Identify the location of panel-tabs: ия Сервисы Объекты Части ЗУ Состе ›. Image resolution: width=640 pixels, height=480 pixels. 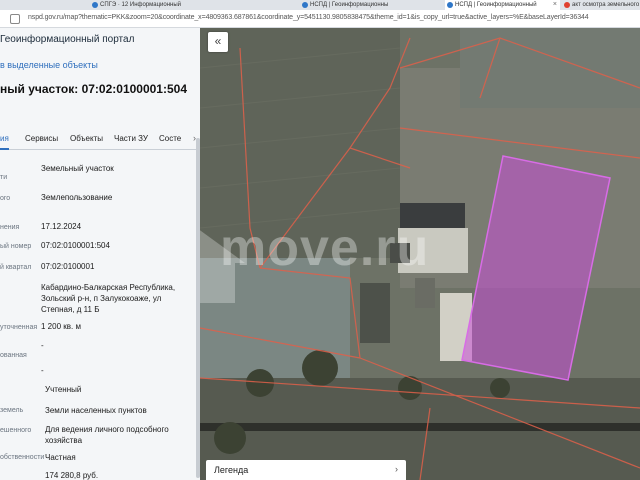
(100, 139).